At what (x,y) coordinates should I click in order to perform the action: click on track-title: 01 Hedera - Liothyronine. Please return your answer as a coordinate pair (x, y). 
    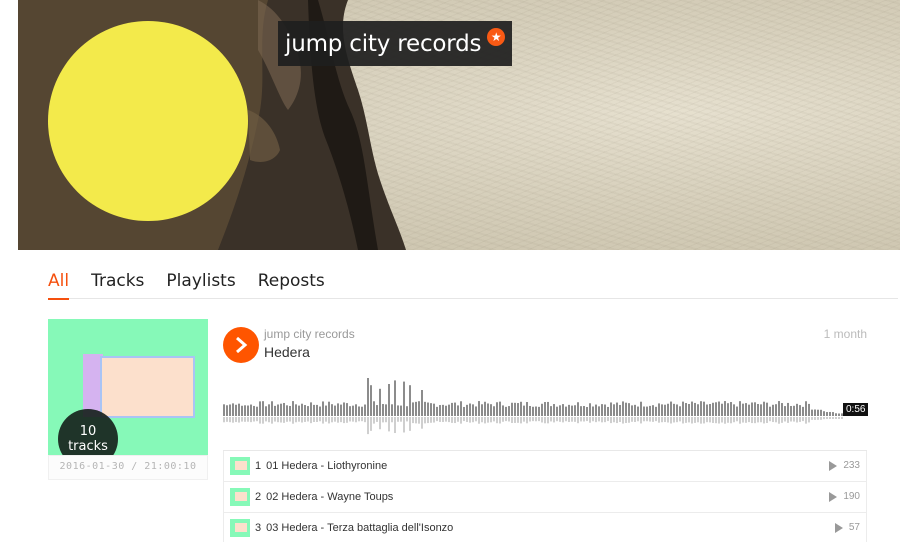
    Looking at the image, I should click on (326, 466).